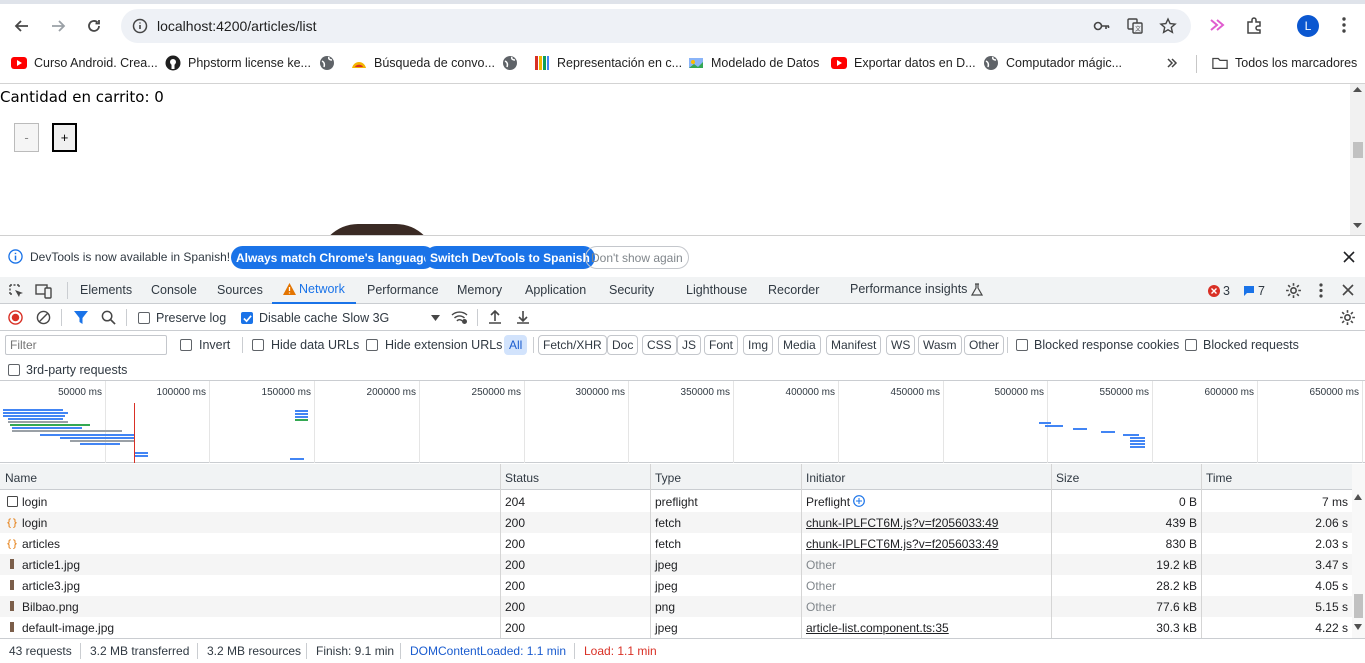 Image resolution: width=1365 pixels, height=663 pixels. I want to click on preserve-log-check, so click(144, 318).